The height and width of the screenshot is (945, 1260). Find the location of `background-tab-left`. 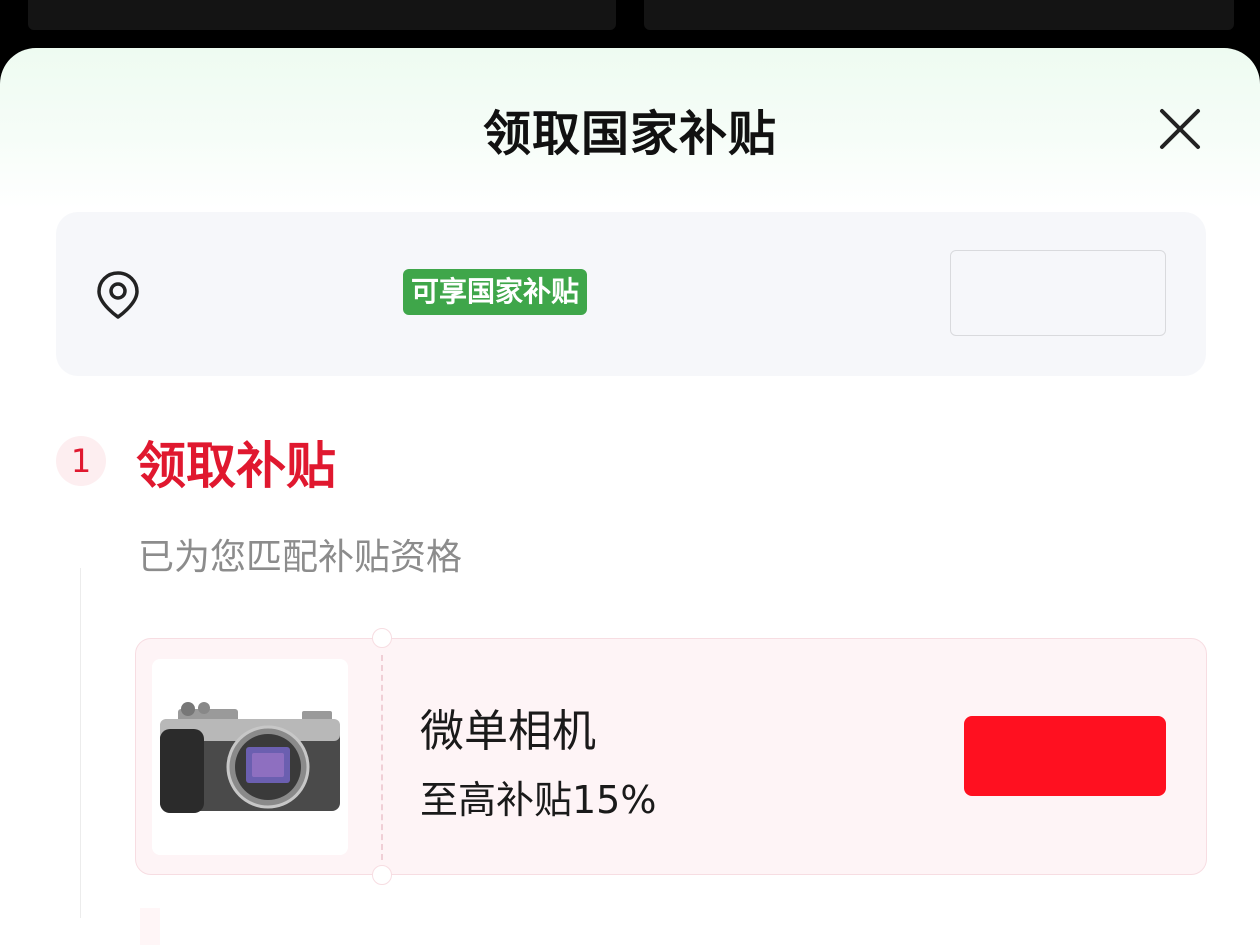

background-tab-left is located at coordinates (322, 15).